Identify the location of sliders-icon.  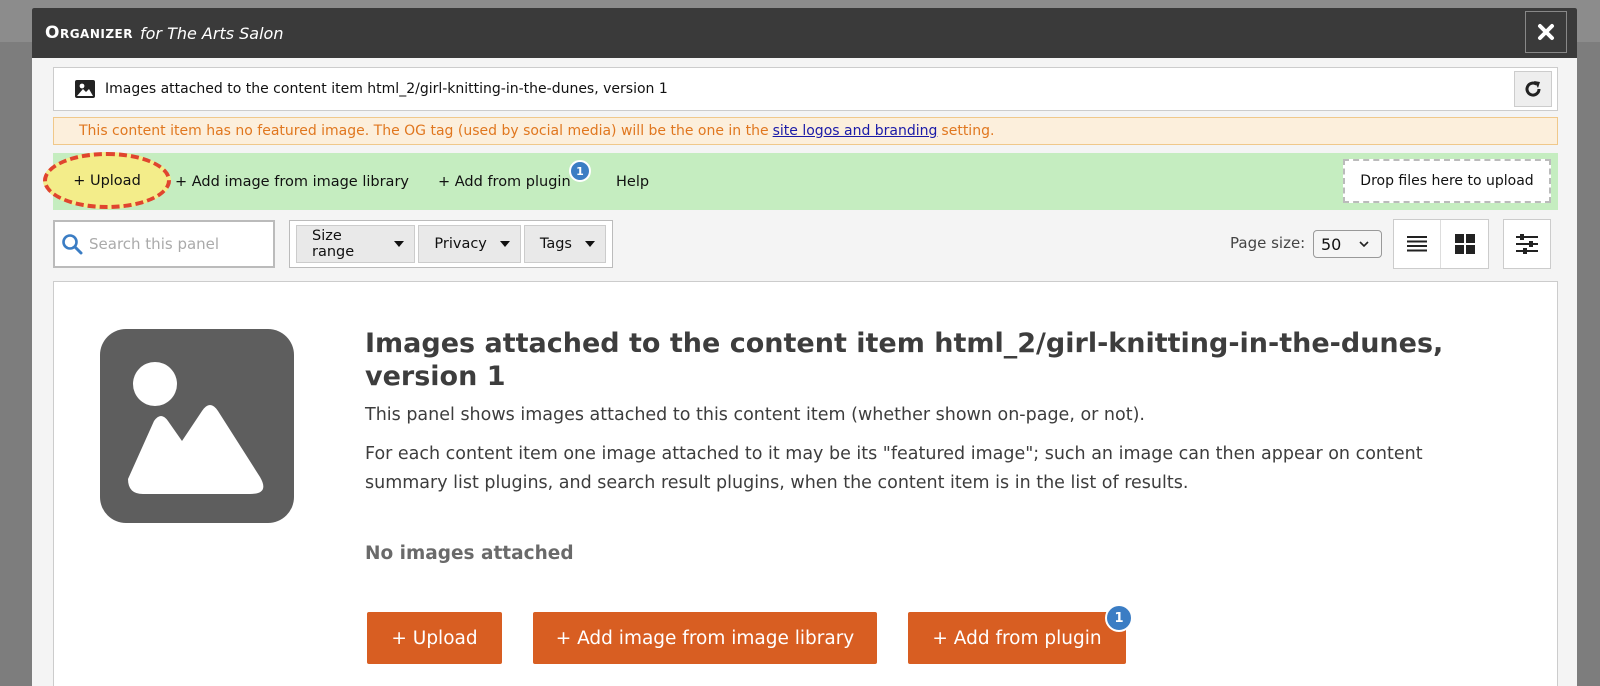
(1527, 244).